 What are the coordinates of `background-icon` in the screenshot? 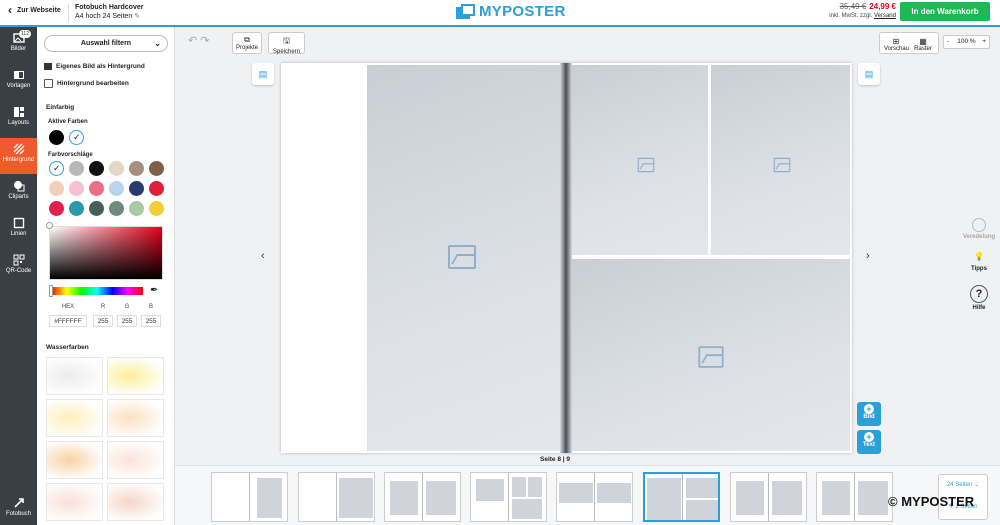 It's located at (18, 149).